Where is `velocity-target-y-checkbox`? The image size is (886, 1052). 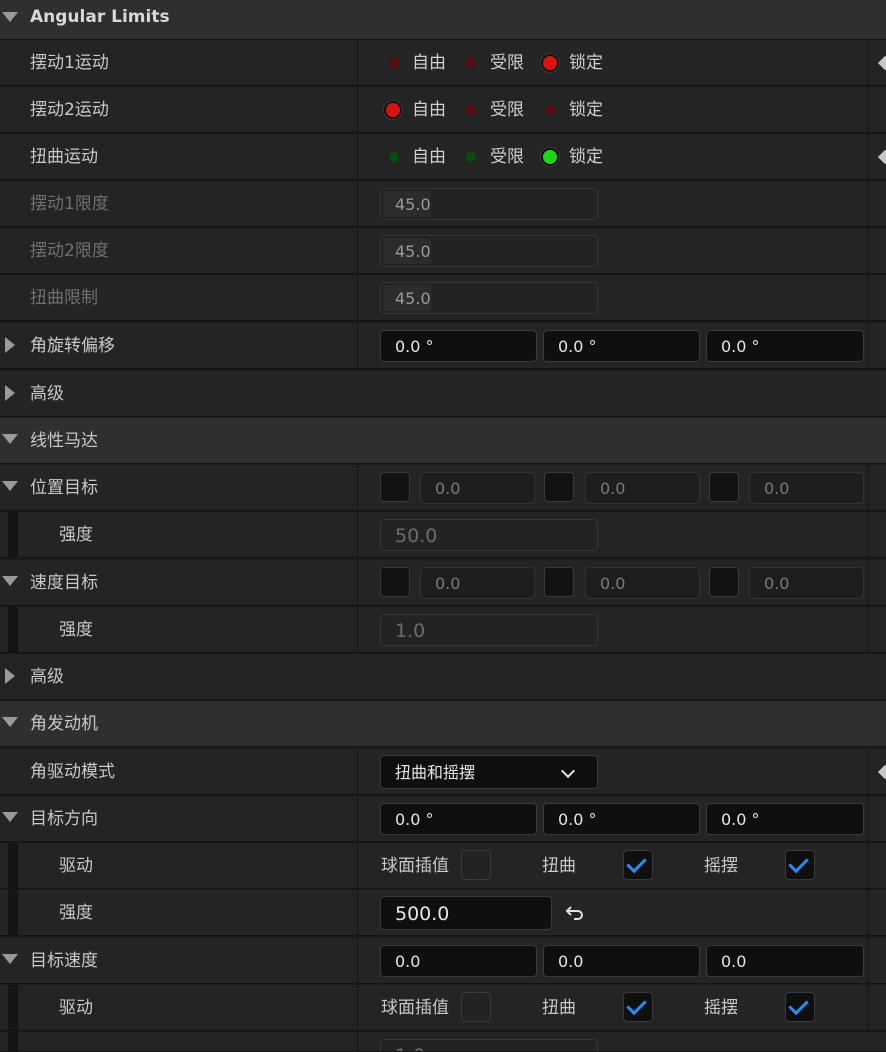 velocity-target-y-checkbox is located at coordinates (559, 582).